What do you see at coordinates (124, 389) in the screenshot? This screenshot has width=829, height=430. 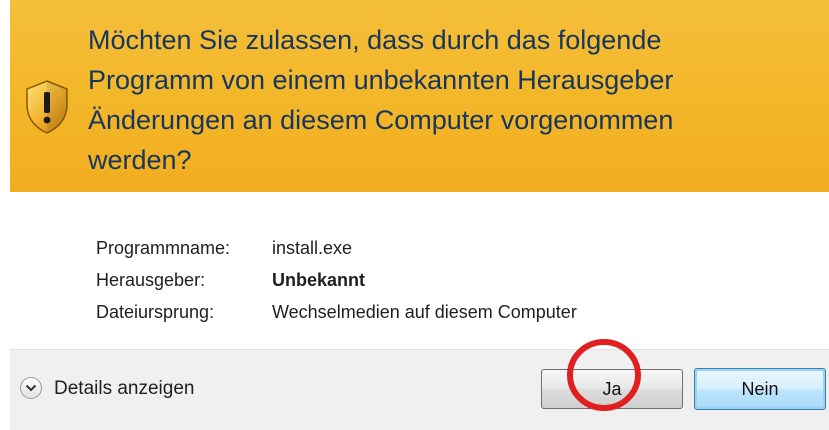 I see `show-details-link: Details anzeigen` at bounding box center [124, 389].